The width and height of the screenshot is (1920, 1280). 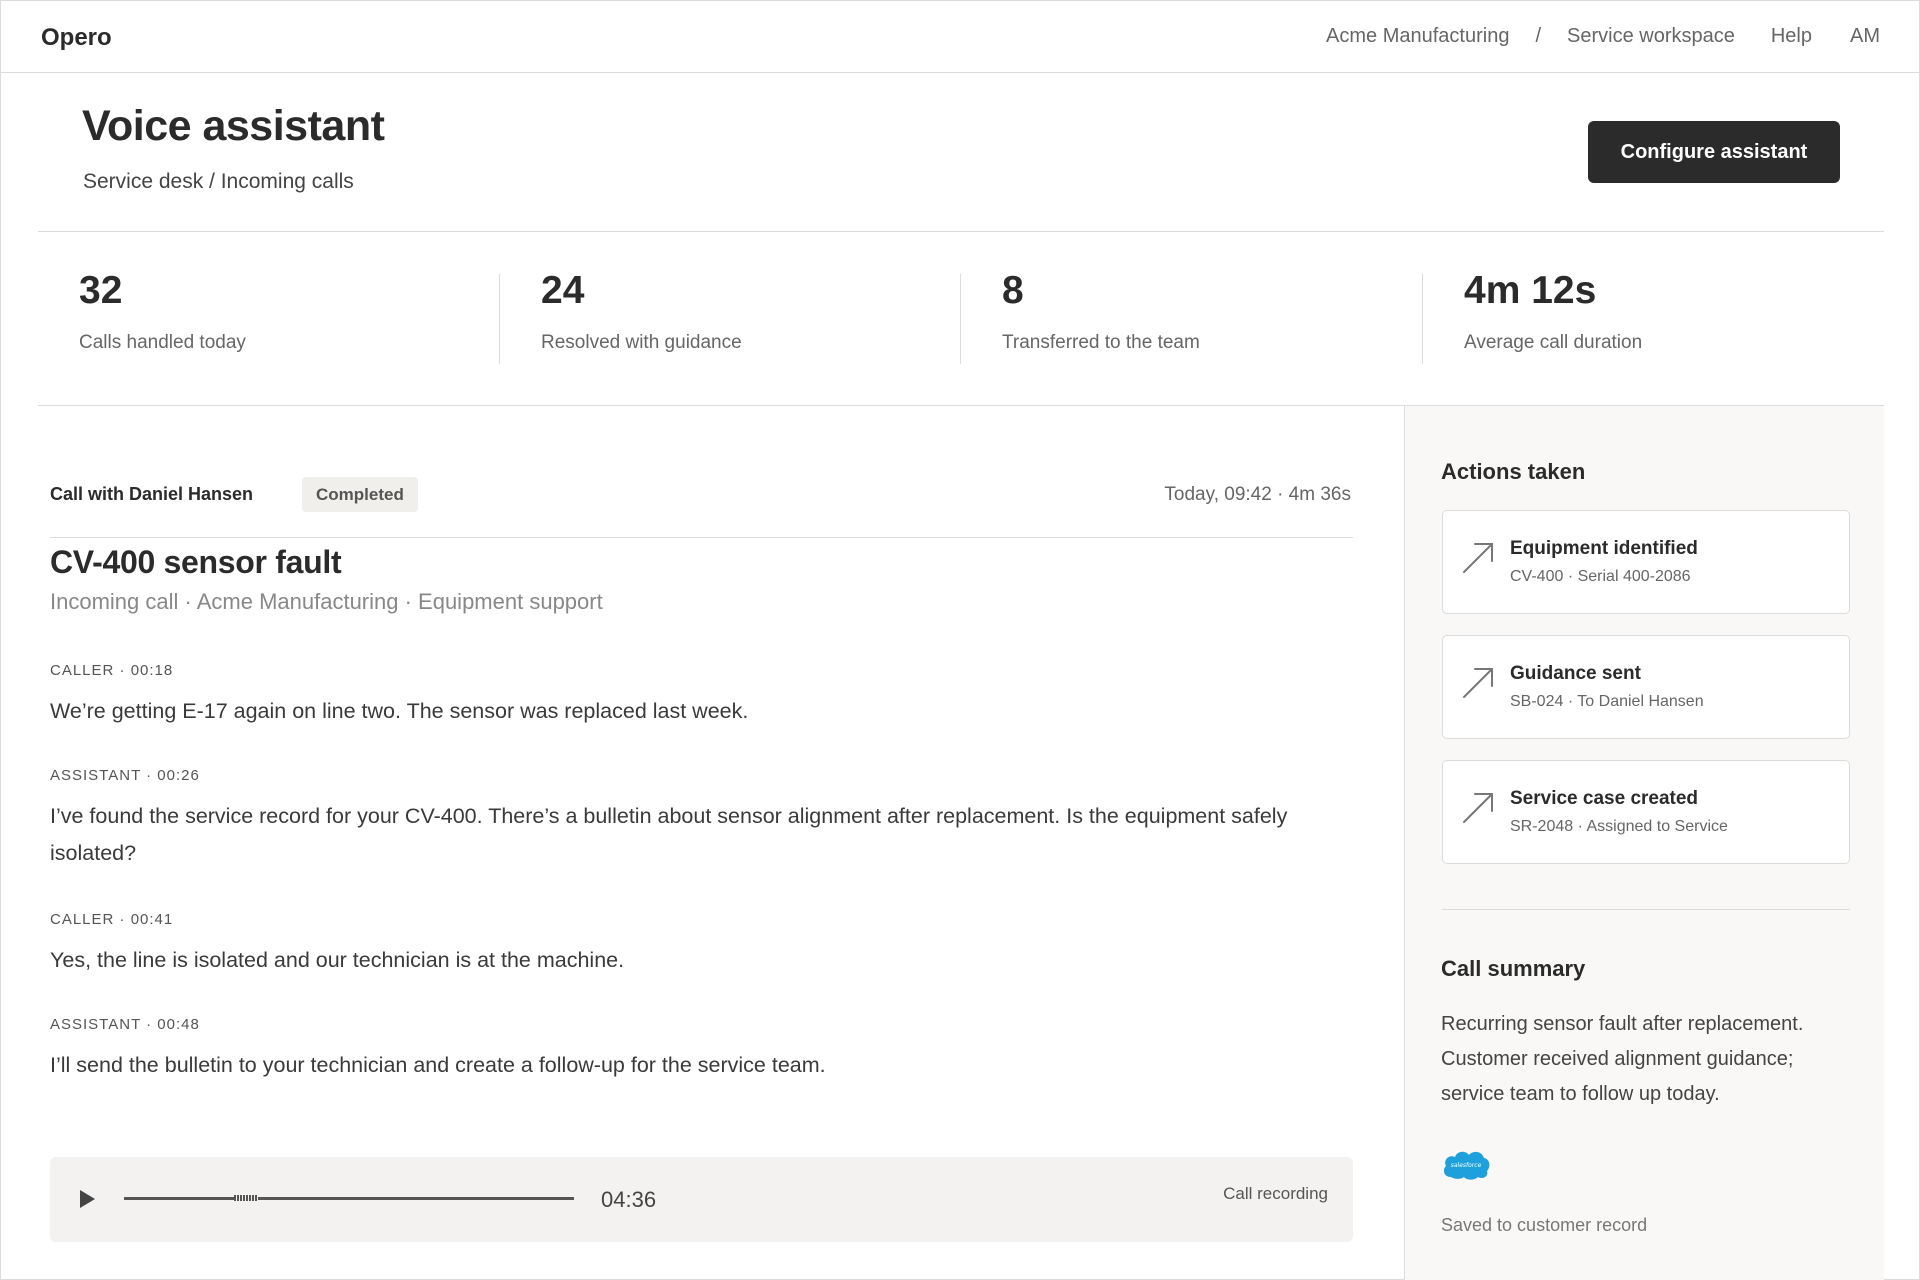 I want to click on action-subtitle: CV-400 · Serial 400-2086, so click(x=1600, y=576).